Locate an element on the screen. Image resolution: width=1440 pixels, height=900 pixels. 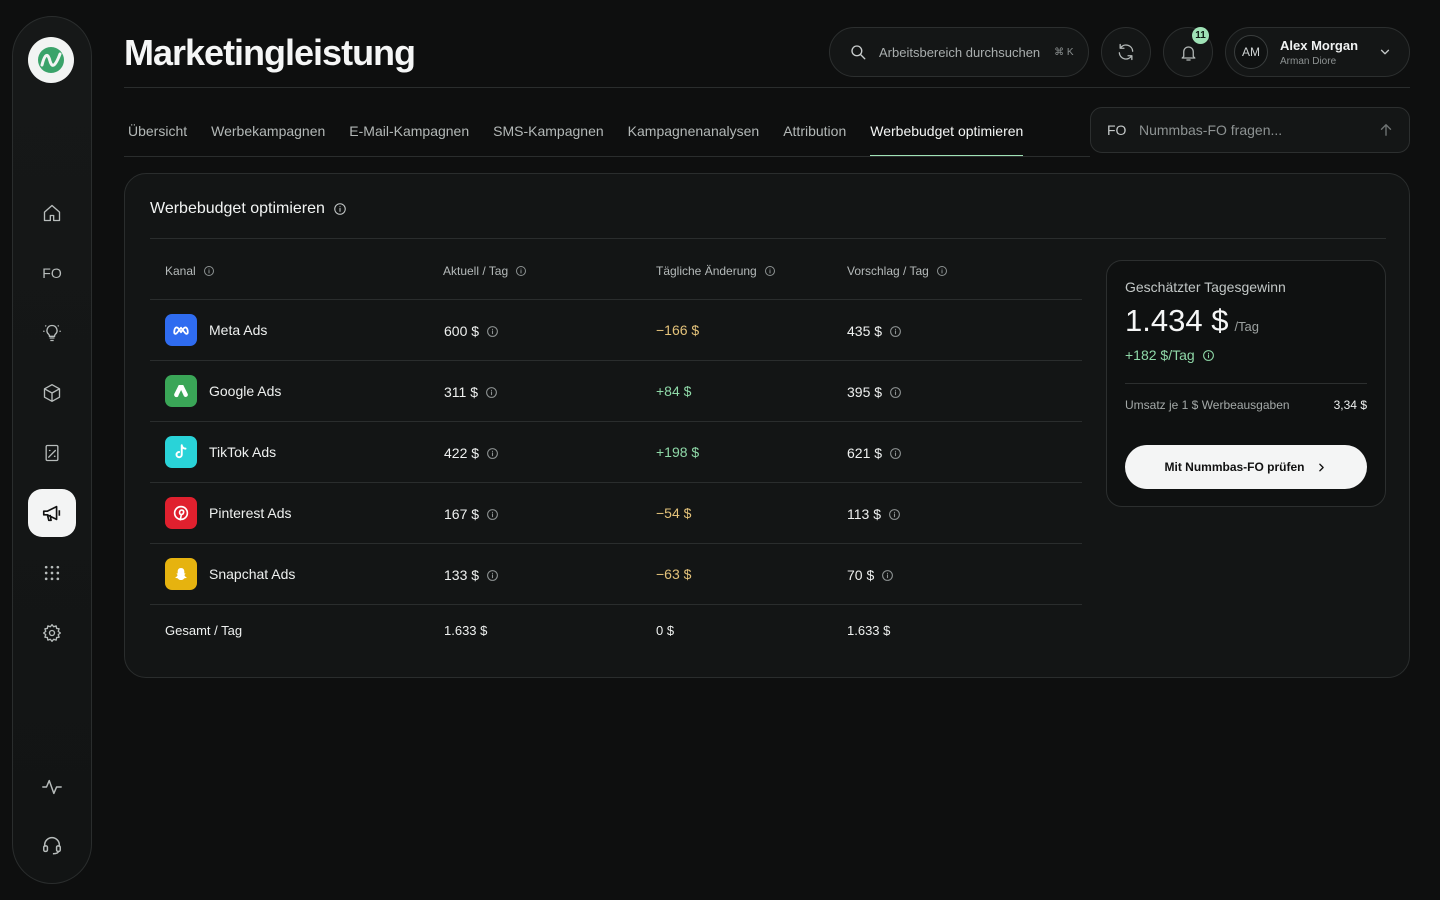
current-value: 422 $ is located at coordinates (471, 453).